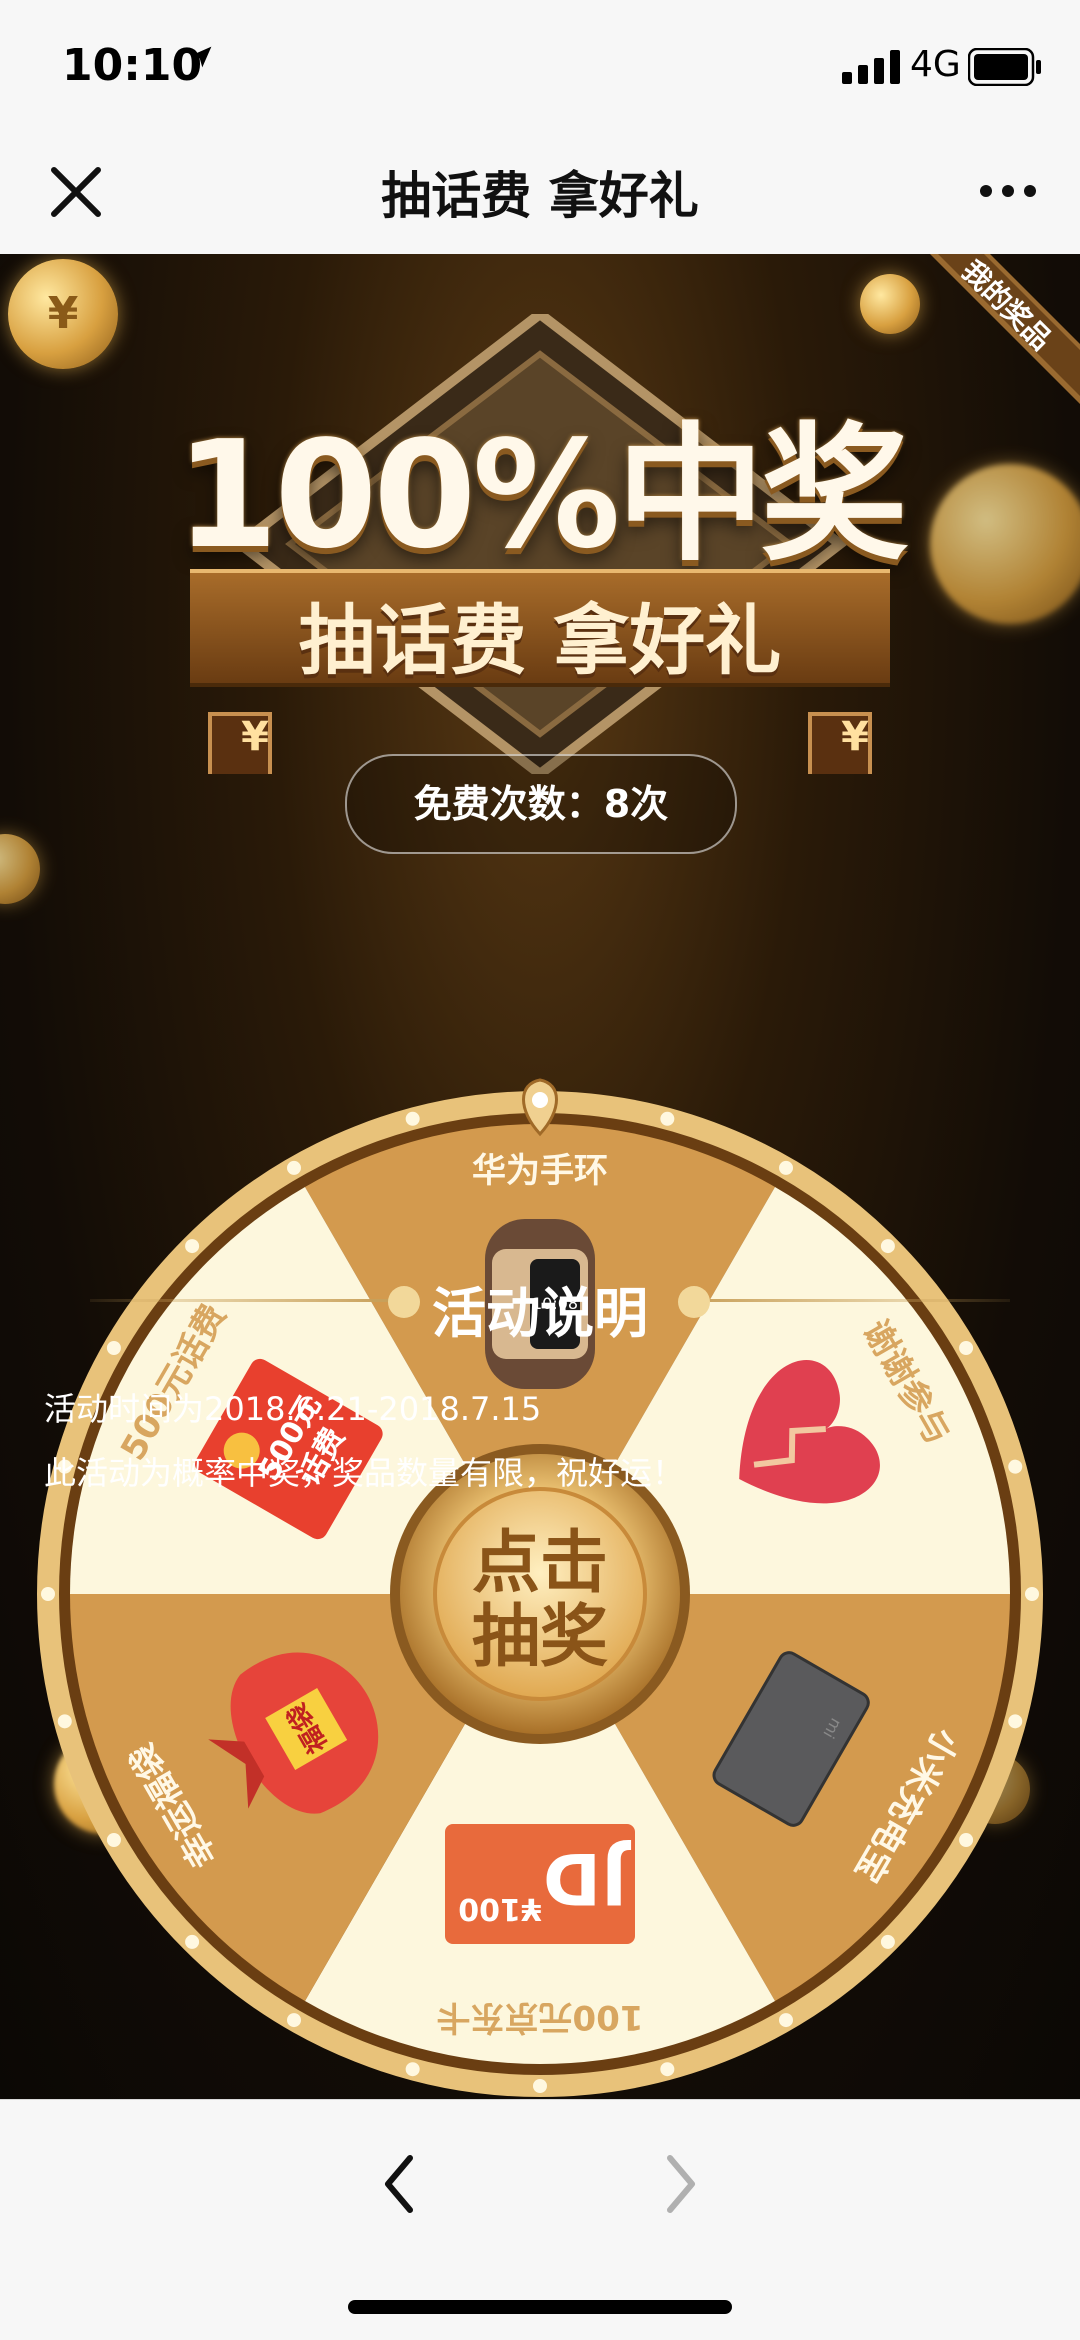 The width and height of the screenshot is (1080, 2340). I want to click on prize-label: 100元京东卡, so click(540, 2017).